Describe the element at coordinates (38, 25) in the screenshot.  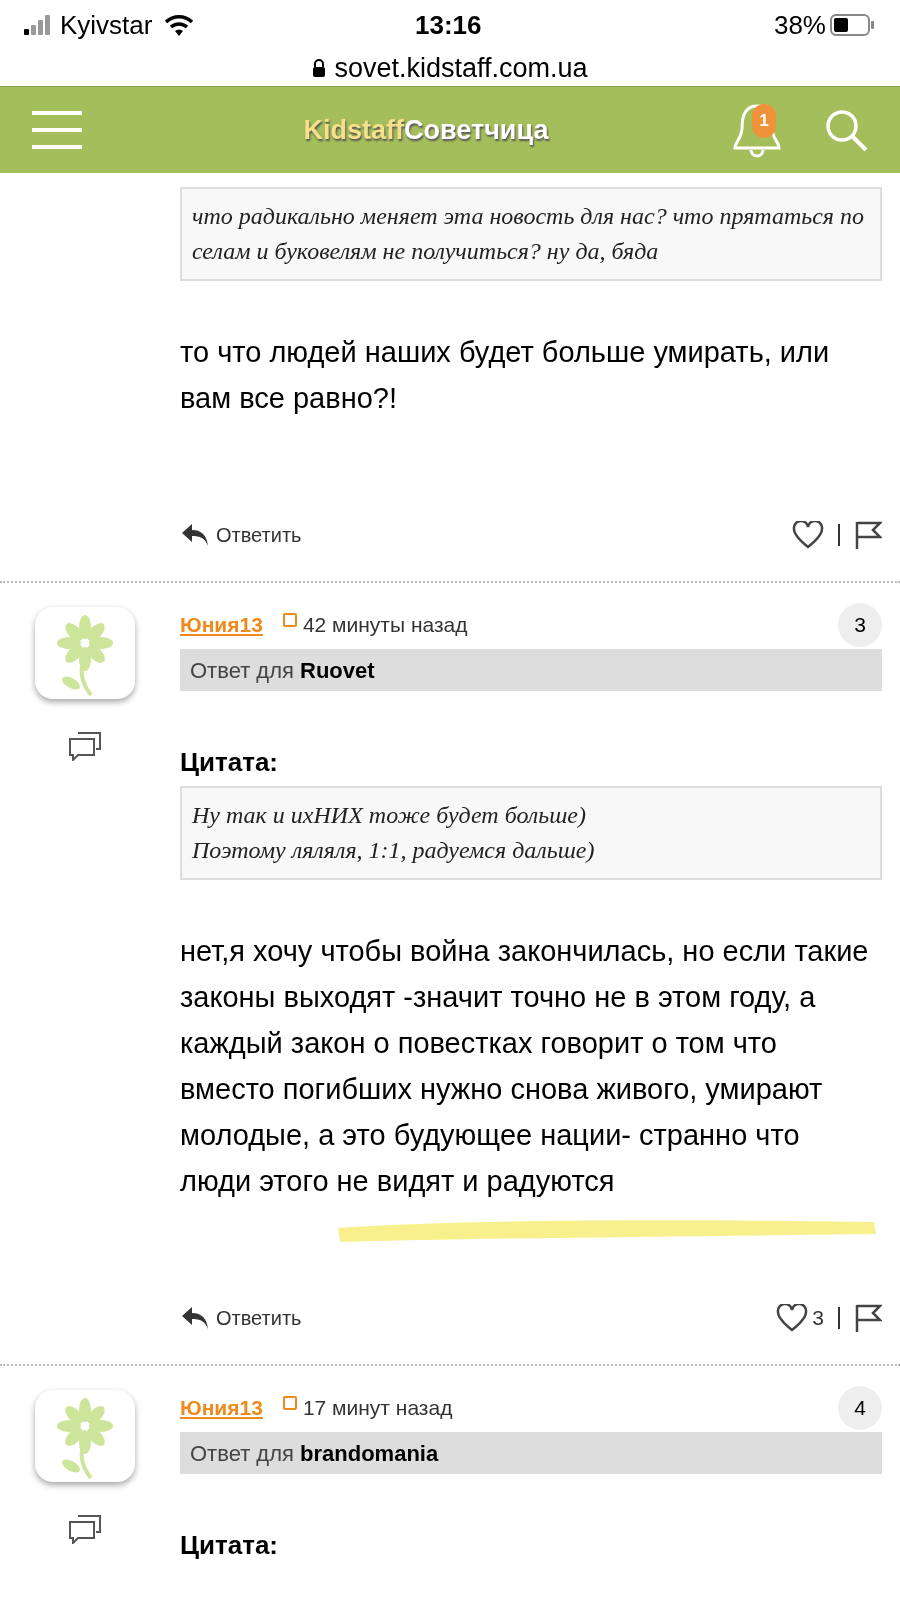
I see `signal-icon` at that location.